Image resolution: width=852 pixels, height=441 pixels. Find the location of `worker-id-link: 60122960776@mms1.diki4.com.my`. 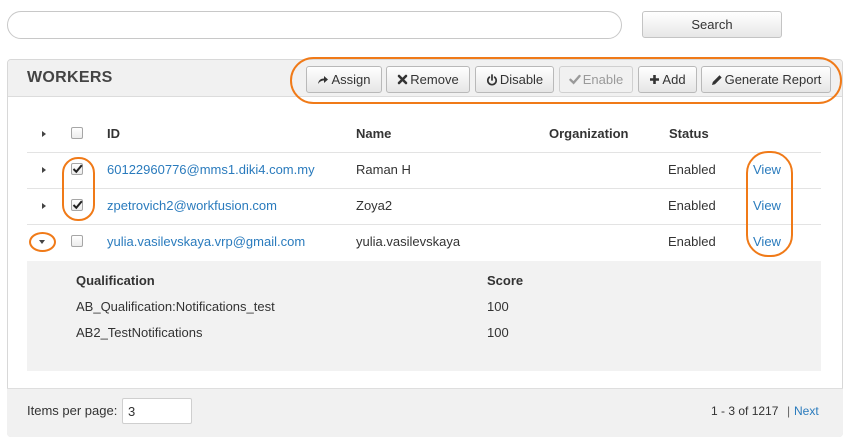

worker-id-link: 60122960776@mms1.diki4.com.my is located at coordinates (211, 169).